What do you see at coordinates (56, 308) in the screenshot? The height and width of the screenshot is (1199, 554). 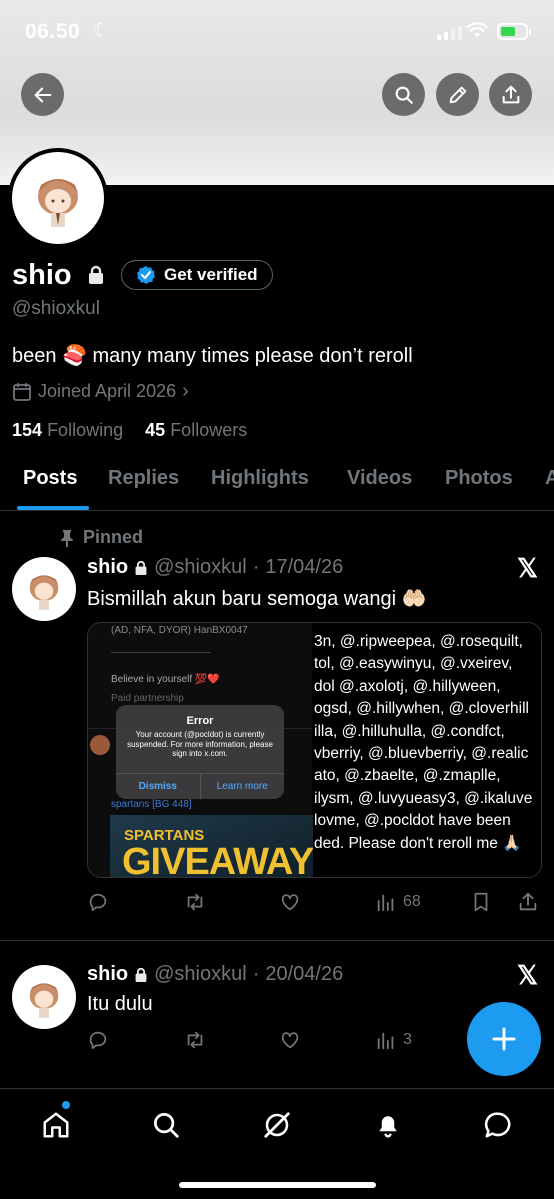 I see `profile-handle: @shioxkul` at bounding box center [56, 308].